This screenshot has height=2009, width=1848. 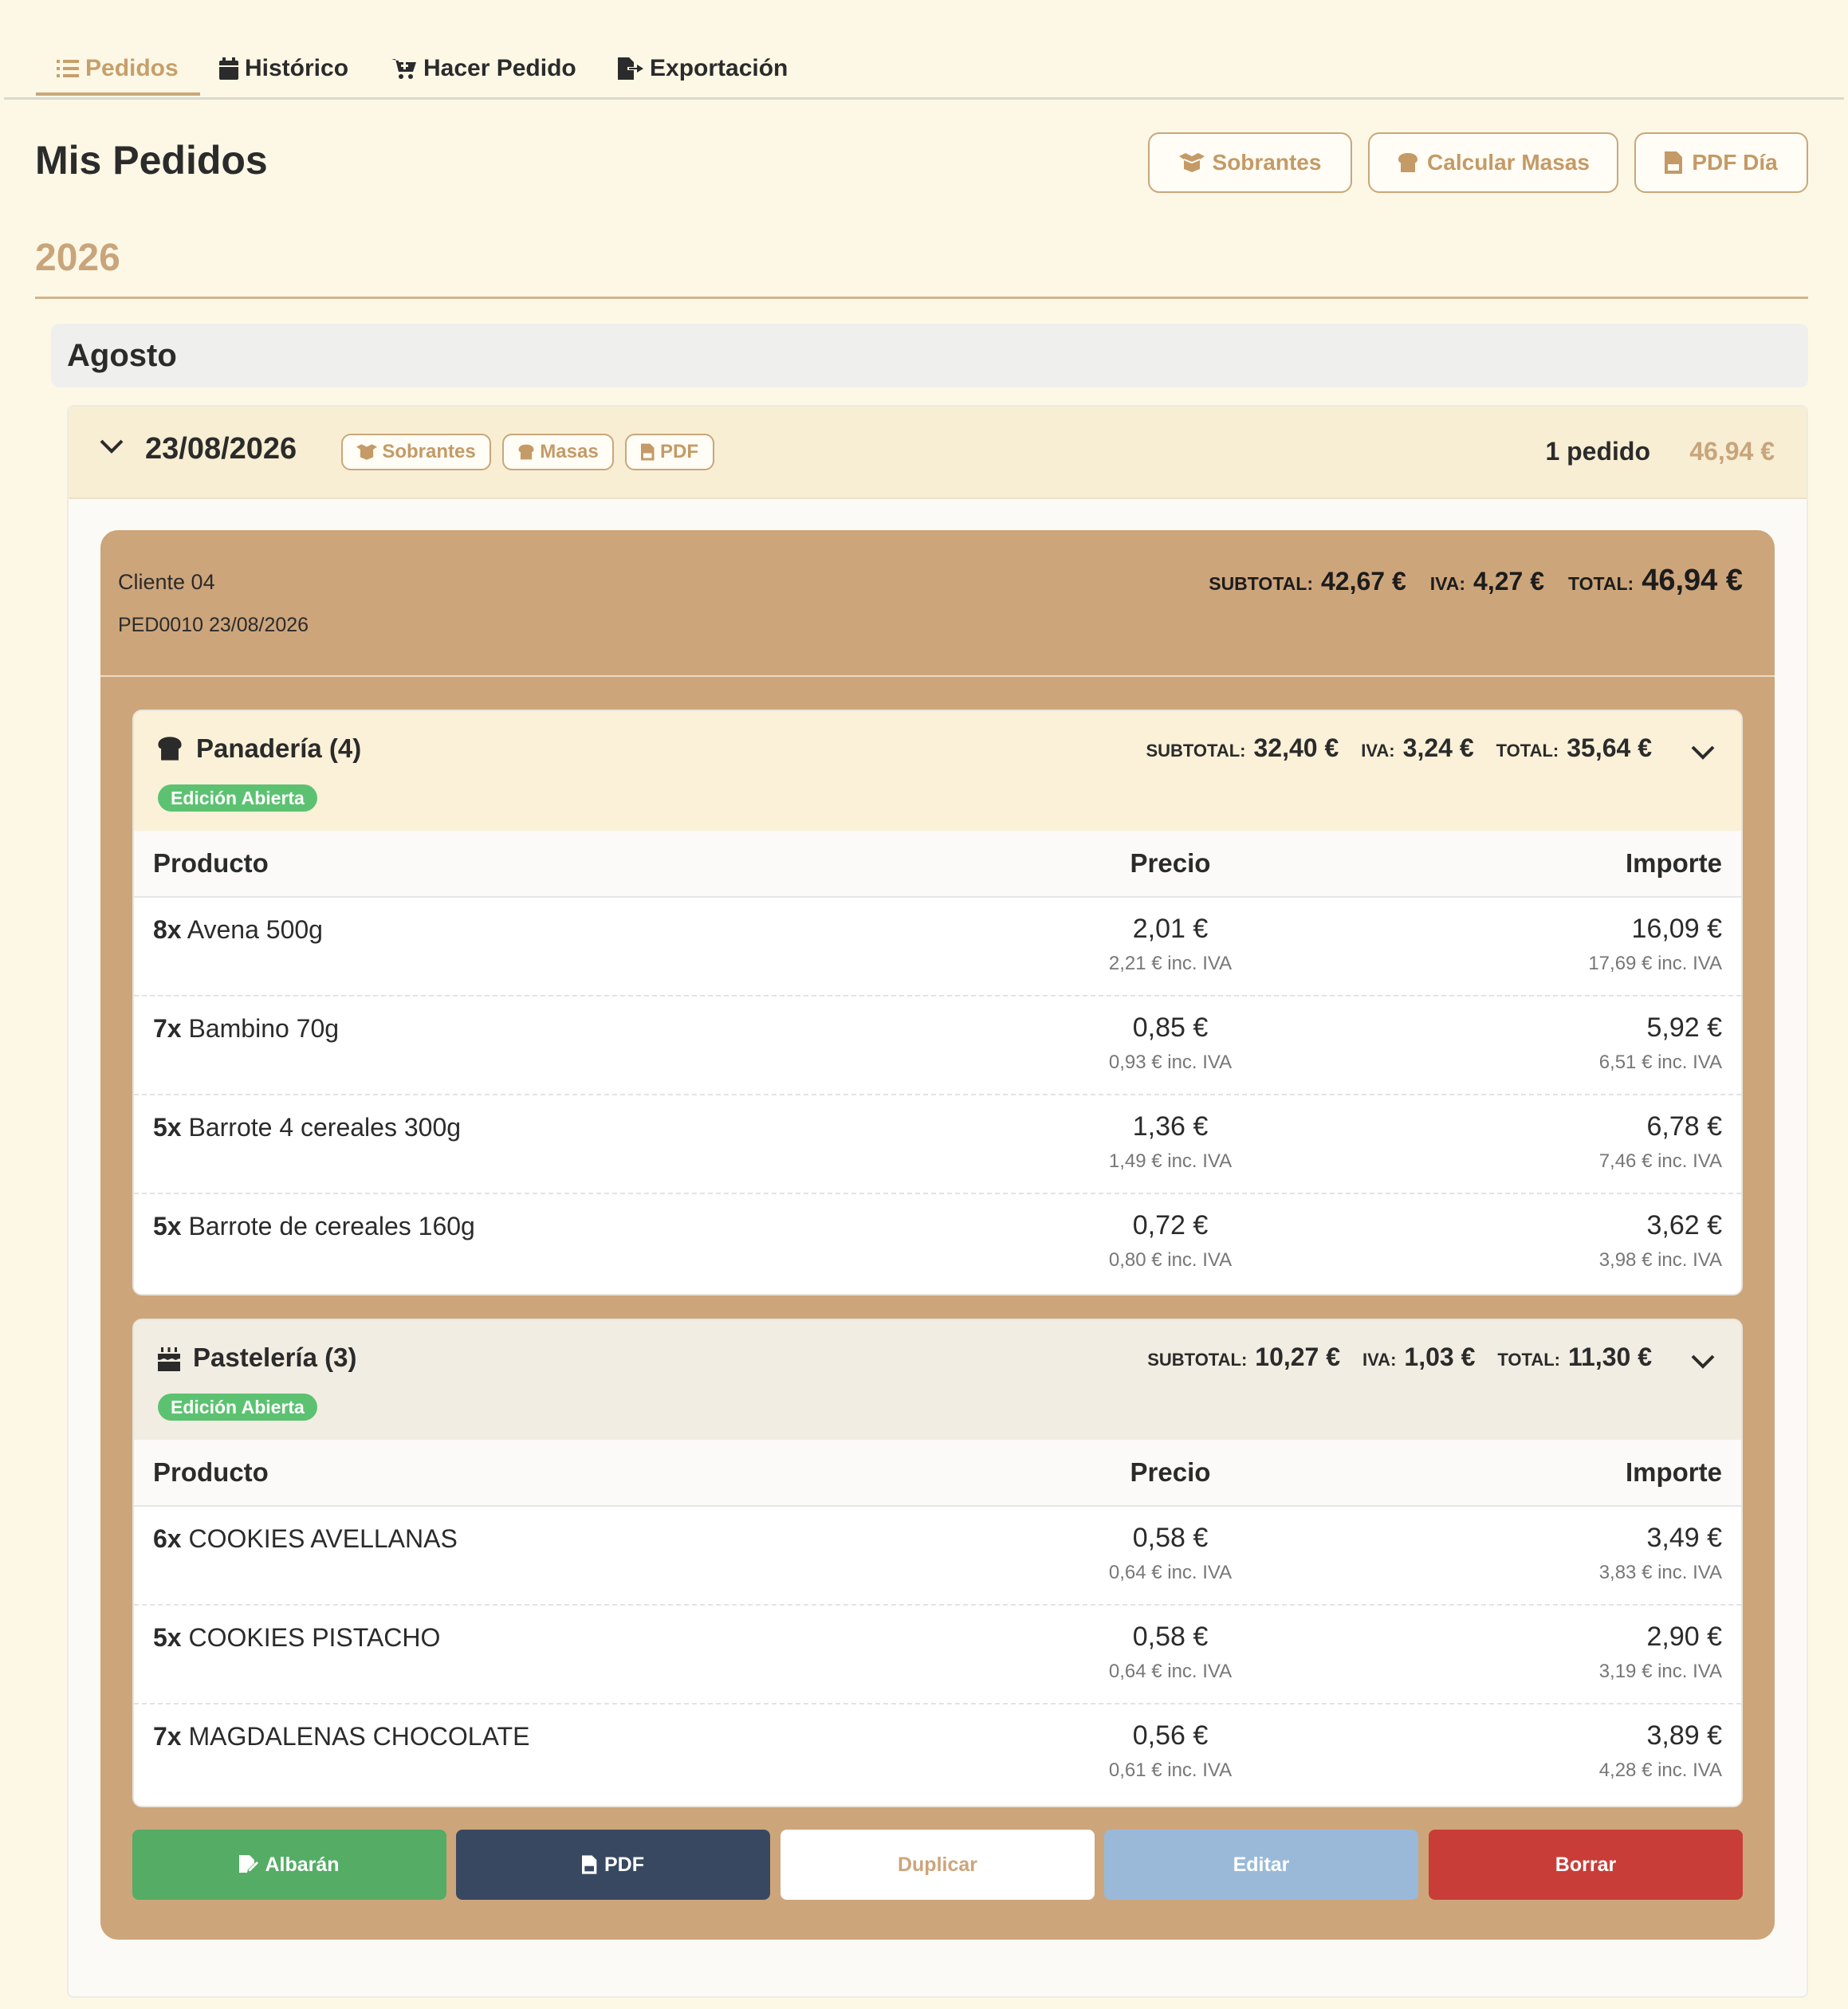 I want to click on tab-historico: Histórico, so click(x=283, y=68).